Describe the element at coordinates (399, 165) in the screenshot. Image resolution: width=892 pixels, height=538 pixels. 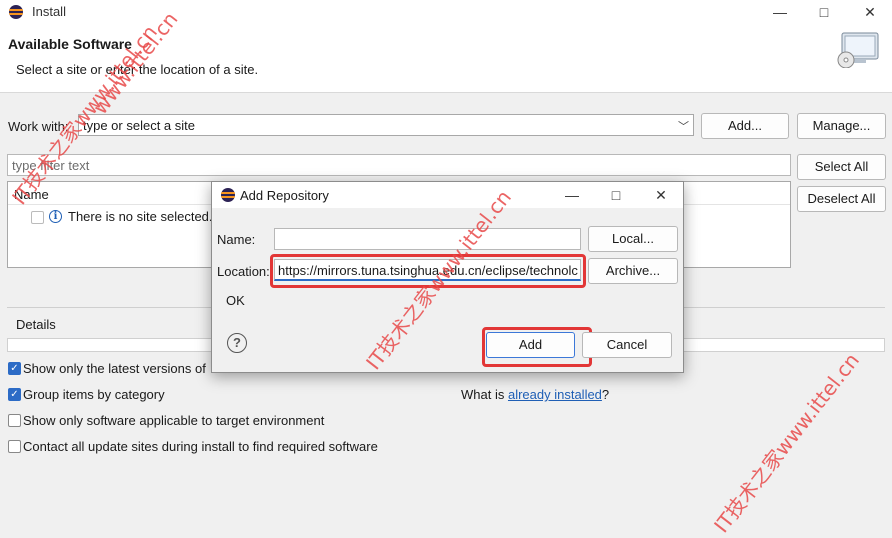
I see `filter-input: type filter text` at that location.